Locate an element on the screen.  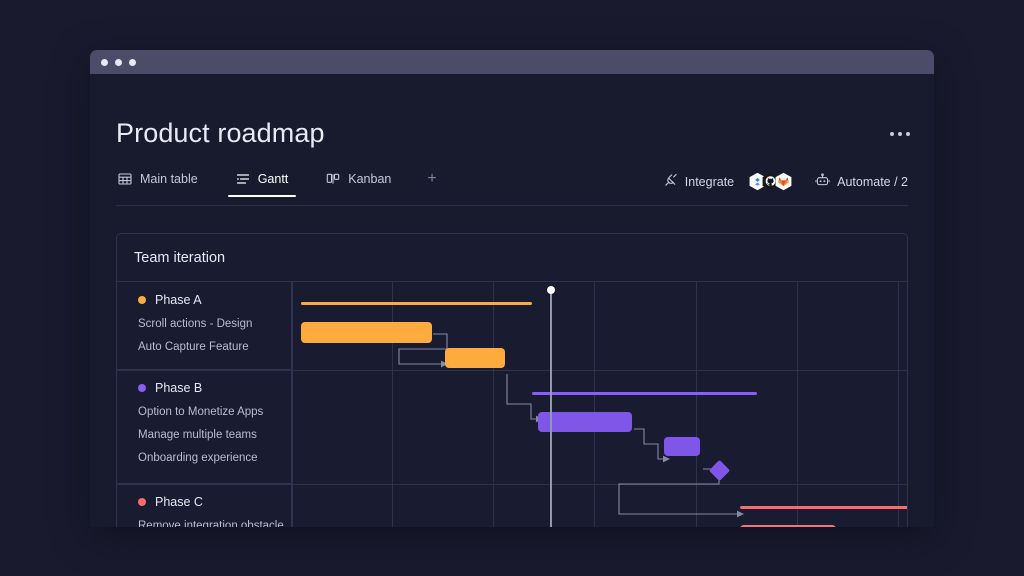
integration-badges is located at coordinates (770, 181).